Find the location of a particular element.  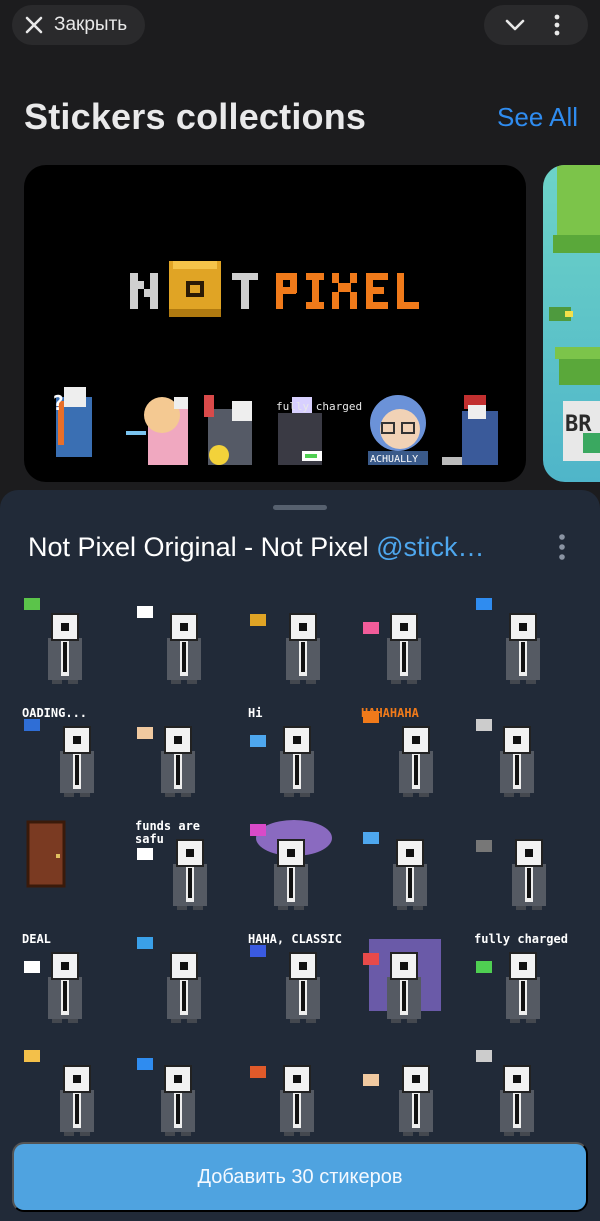

sticker-caption: Hi is located at coordinates (255, 713).